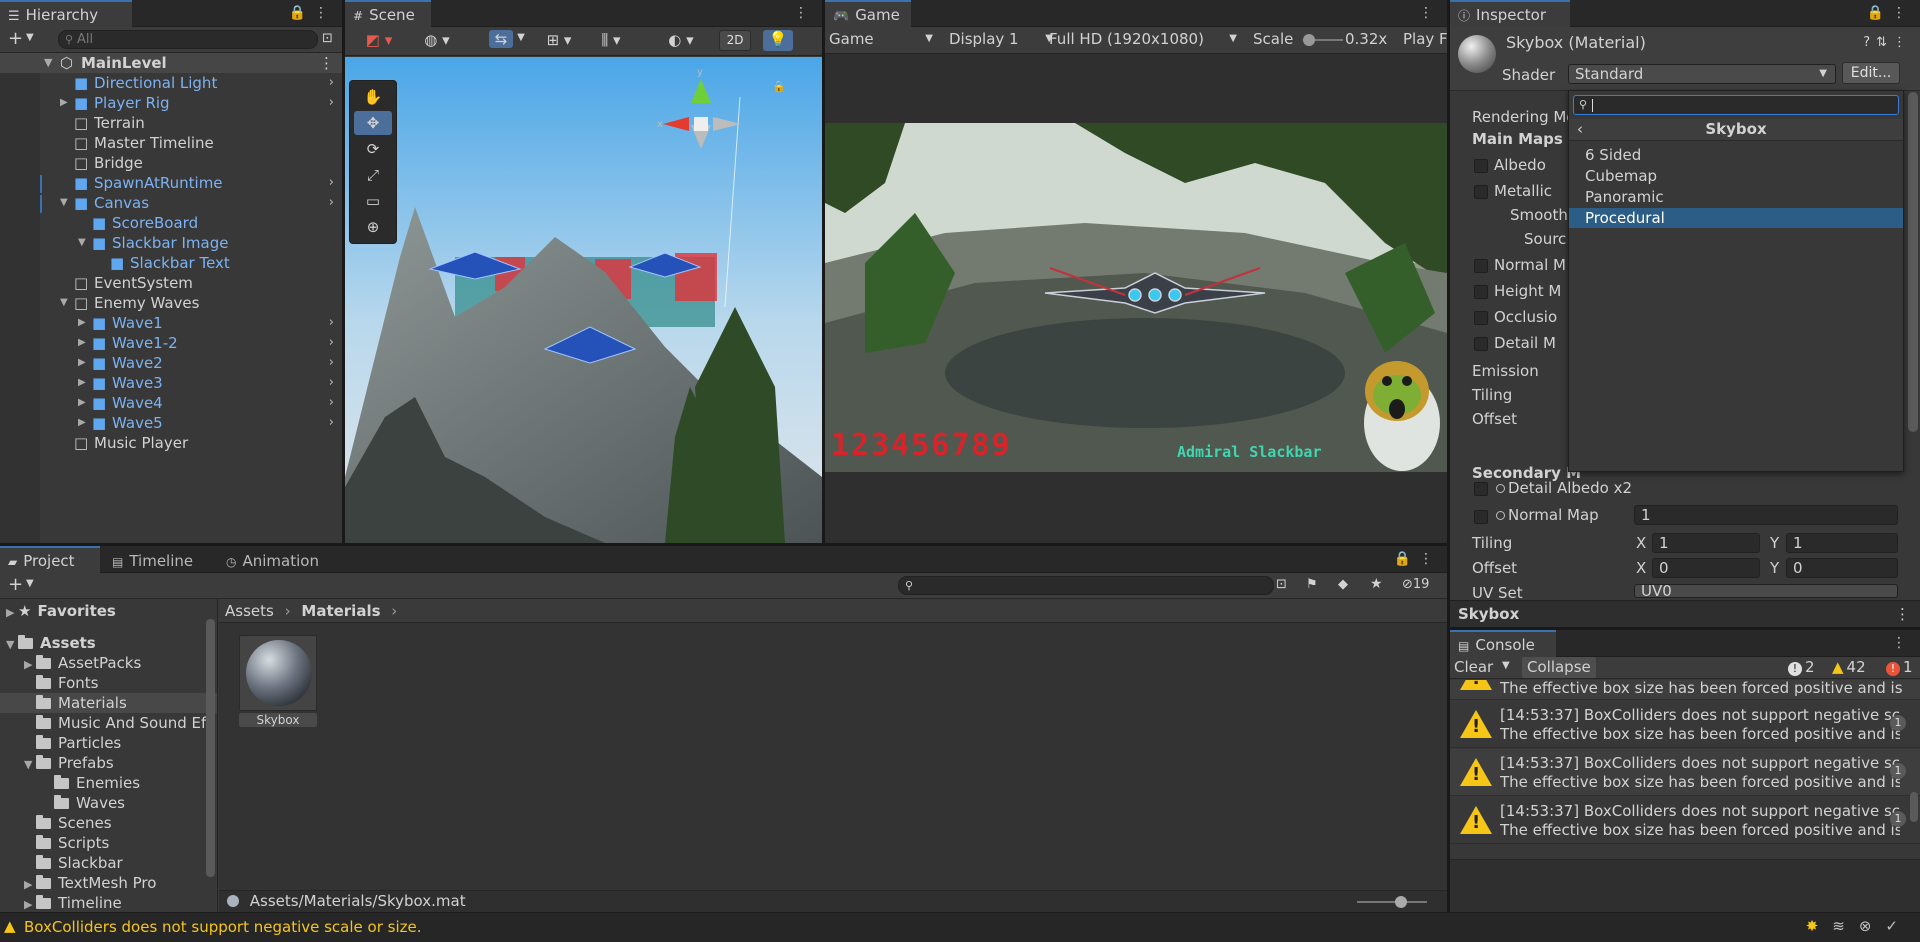 The width and height of the screenshot is (1920, 942). What do you see at coordinates (1913, 262) in the screenshot?
I see `inspector-scrollbar` at bounding box center [1913, 262].